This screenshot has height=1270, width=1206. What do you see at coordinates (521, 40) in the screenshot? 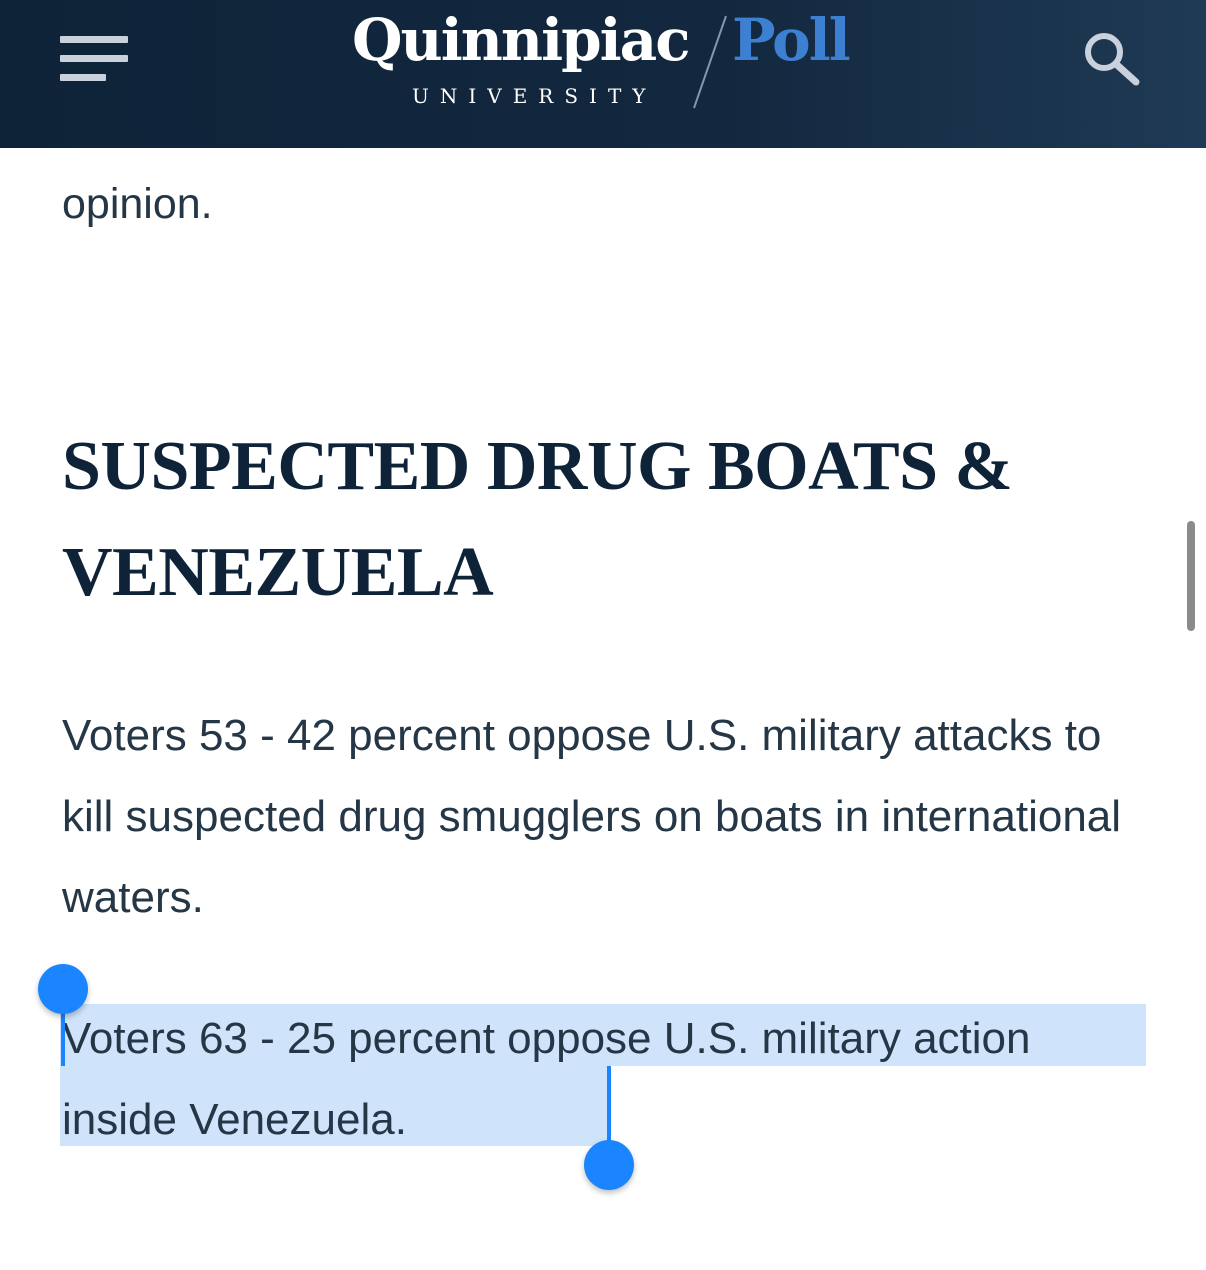
I see `logo-wordmark: Quinnipiac` at bounding box center [521, 40].